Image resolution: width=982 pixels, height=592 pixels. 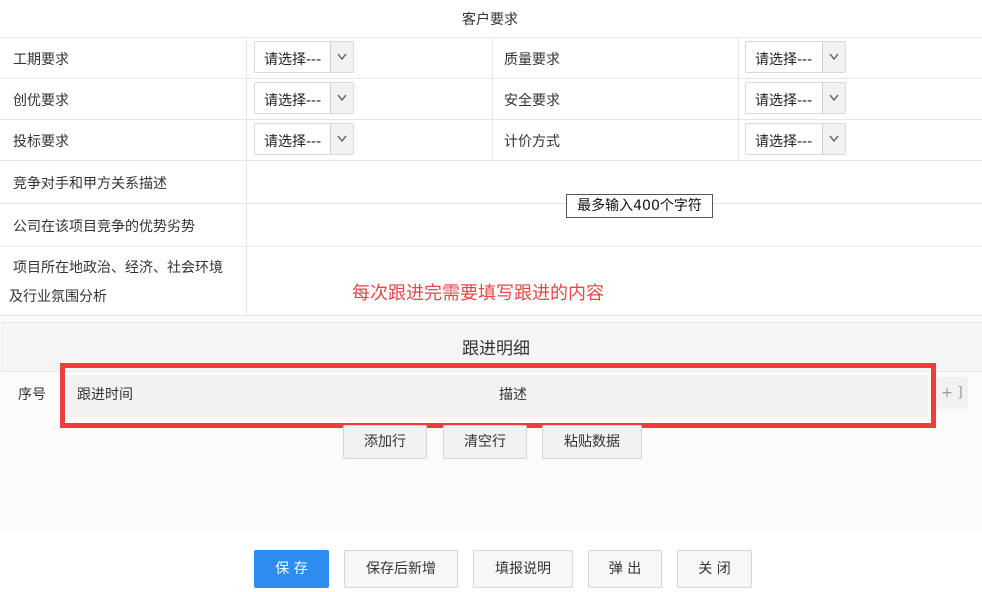 I want to click on max-length-tooltip: 最多输入400个字符, so click(x=639, y=206).